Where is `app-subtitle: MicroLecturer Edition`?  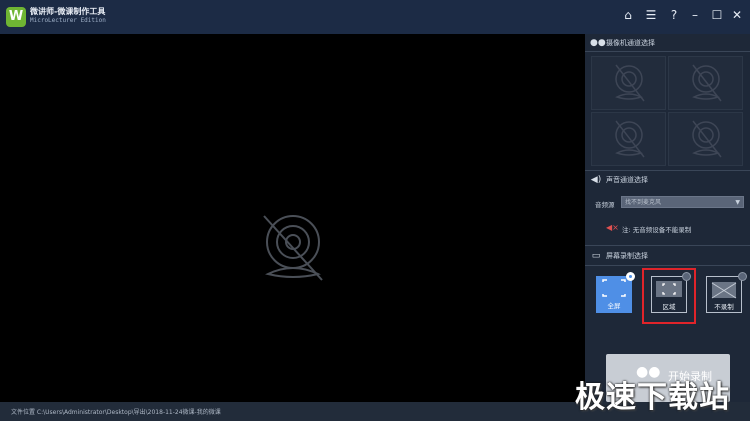
app-subtitle: MicroLecturer Edition is located at coordinates (68, 20).